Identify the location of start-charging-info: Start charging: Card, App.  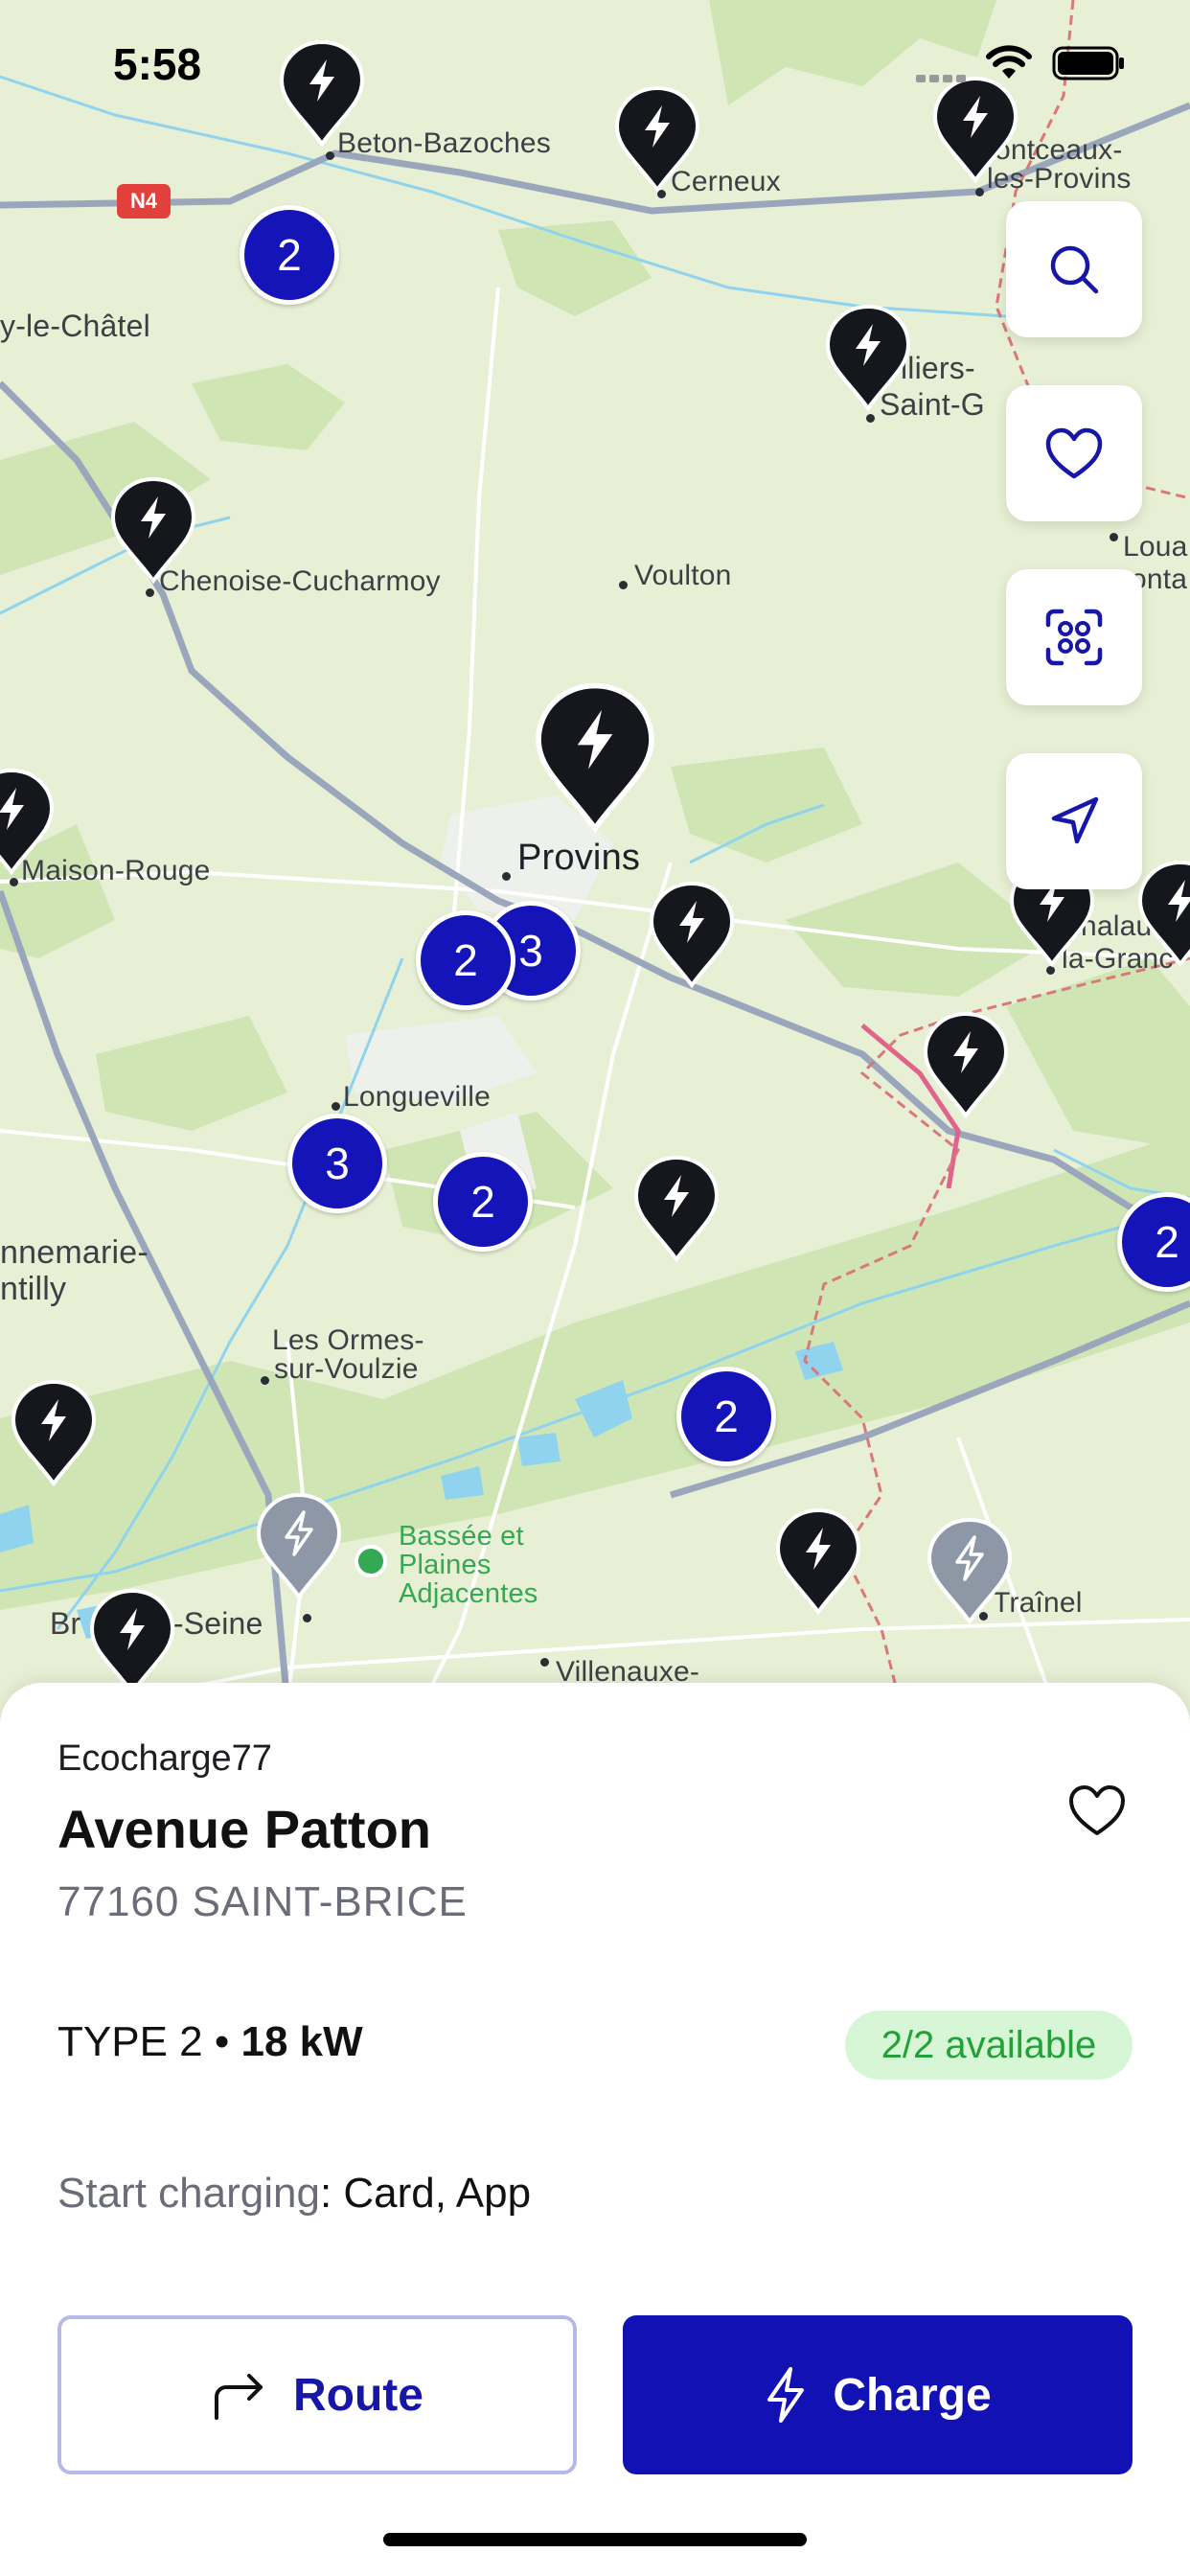
(294, 2194).